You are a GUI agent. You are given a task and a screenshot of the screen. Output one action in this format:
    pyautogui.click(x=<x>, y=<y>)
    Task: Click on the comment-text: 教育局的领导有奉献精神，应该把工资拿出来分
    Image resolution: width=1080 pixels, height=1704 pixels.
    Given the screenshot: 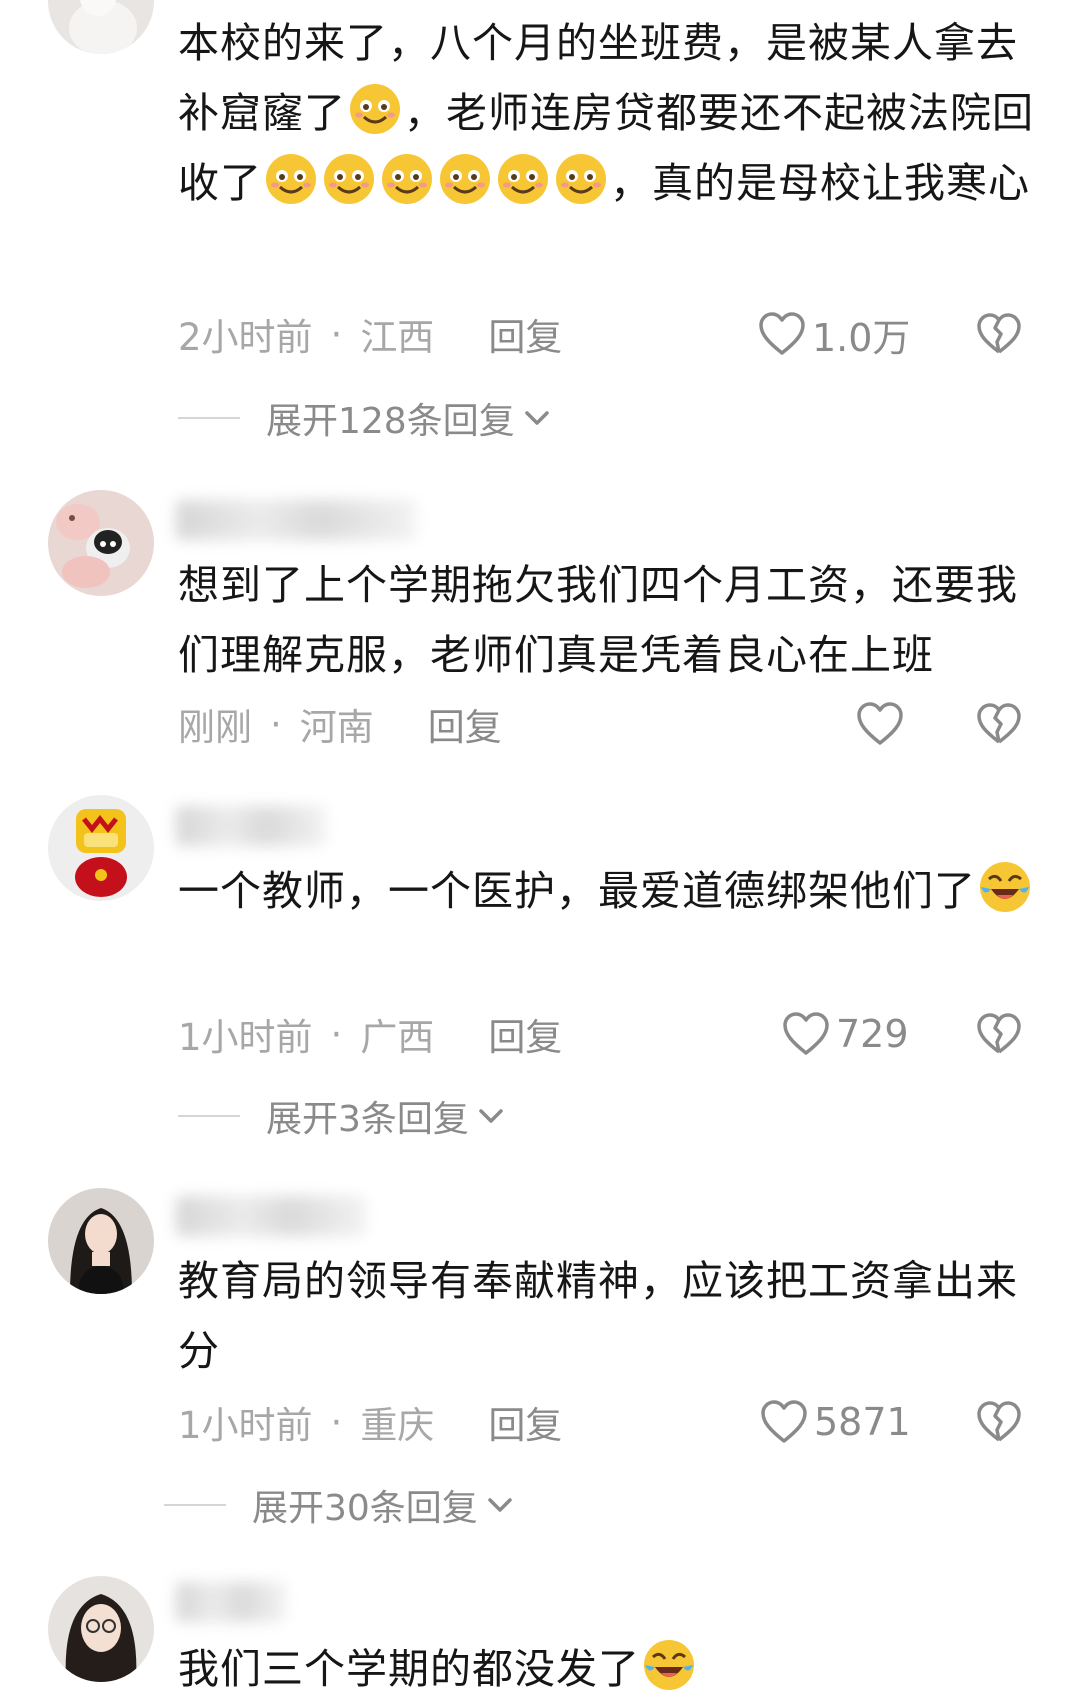 What is the action you would take?
    pyautogui.click(x=598, y=1316)
    